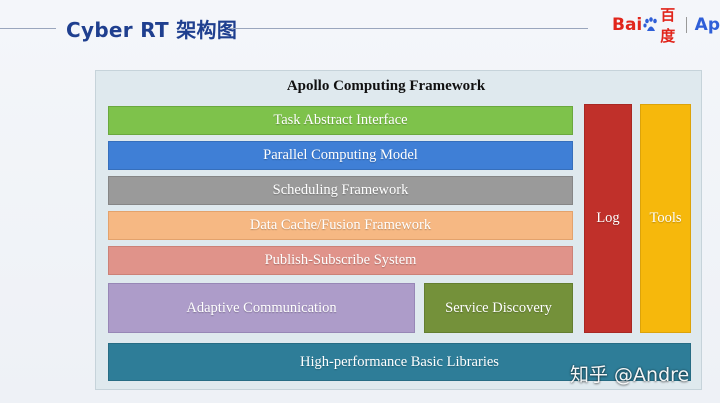  Describe the element at coordinates (627, 25) in the screenshot. I see `logo-bai-text: Bai` at that location.